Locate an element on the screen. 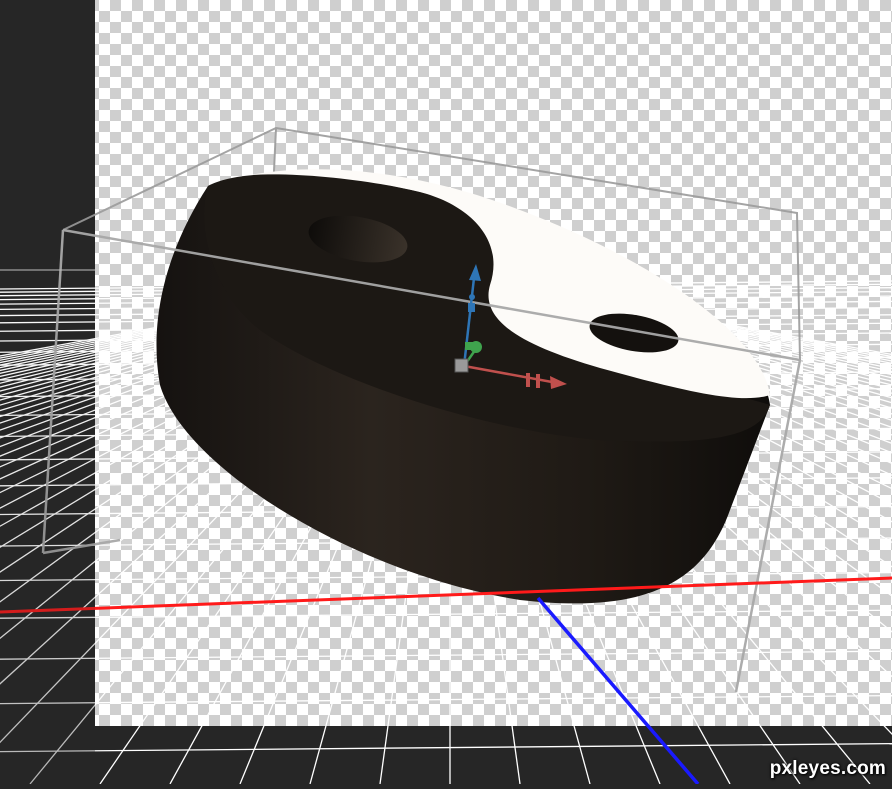  gizmo-x-rotate-icon is located at coordinates (528, 380).